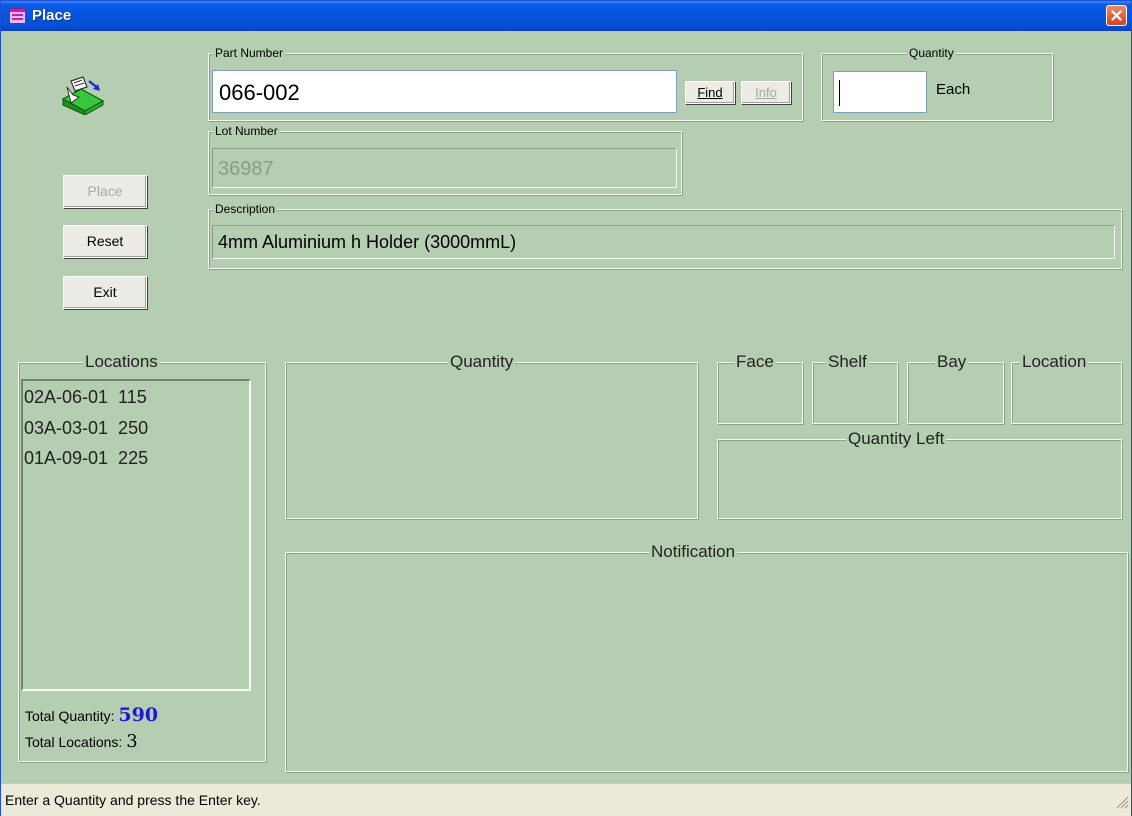  I want to click on reset-button: Reset, so click(105, 241).